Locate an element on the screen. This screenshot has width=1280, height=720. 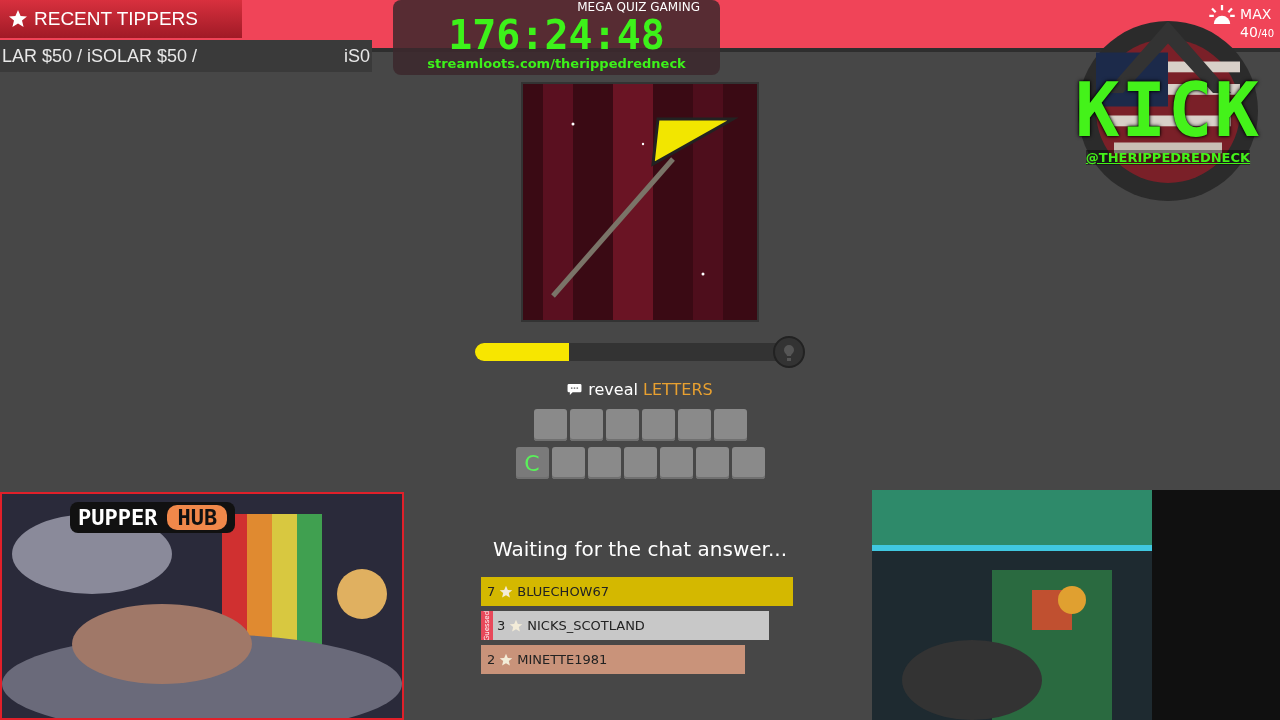
player-name: MINETTE1981 is located at coordinates (562, 659).